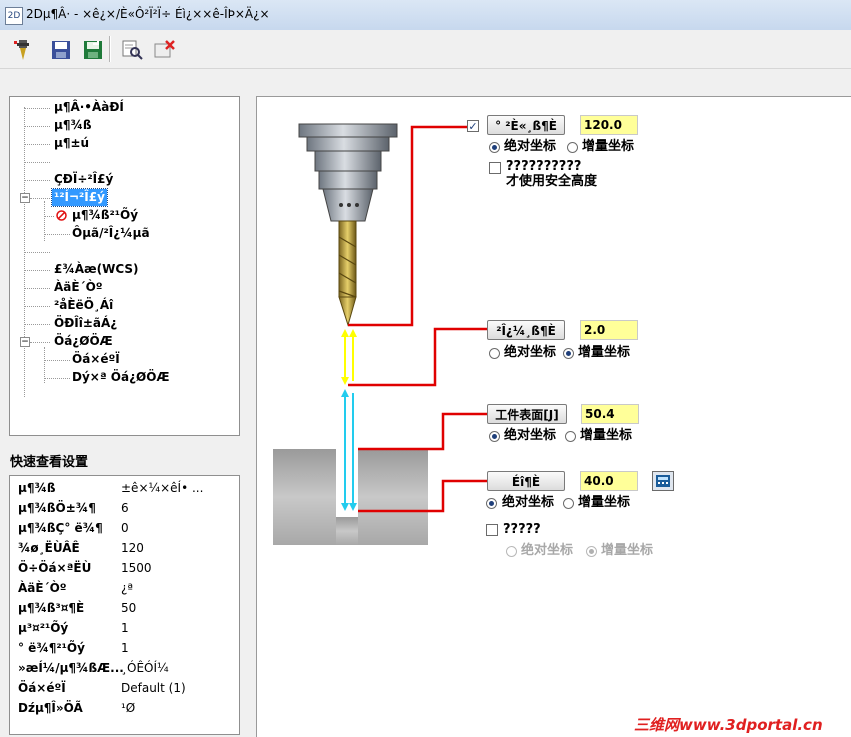 The image size is (851, 737). I want to click on list-item: Ö÷Öá×ªËÙ 1500, so click(85, 568).